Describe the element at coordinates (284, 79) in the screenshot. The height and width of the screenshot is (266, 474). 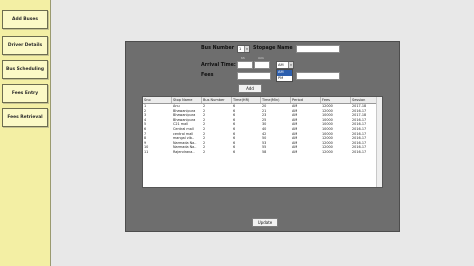
I see `period-option-pm: PM` at that location.